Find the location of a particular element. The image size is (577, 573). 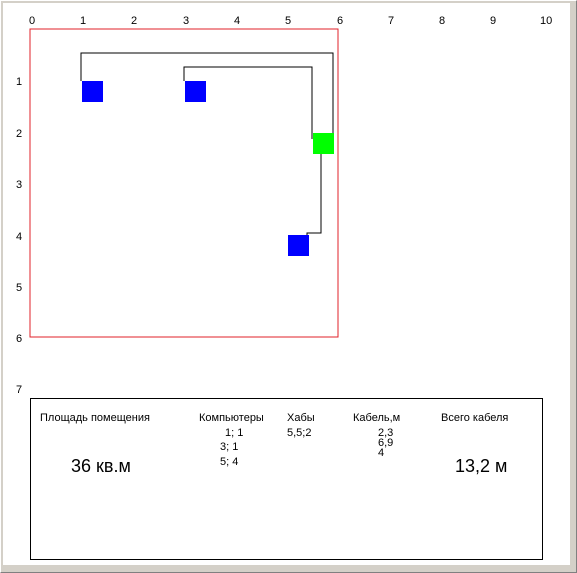

cable-label: Кабель,м is located at coordinates (377, 418).